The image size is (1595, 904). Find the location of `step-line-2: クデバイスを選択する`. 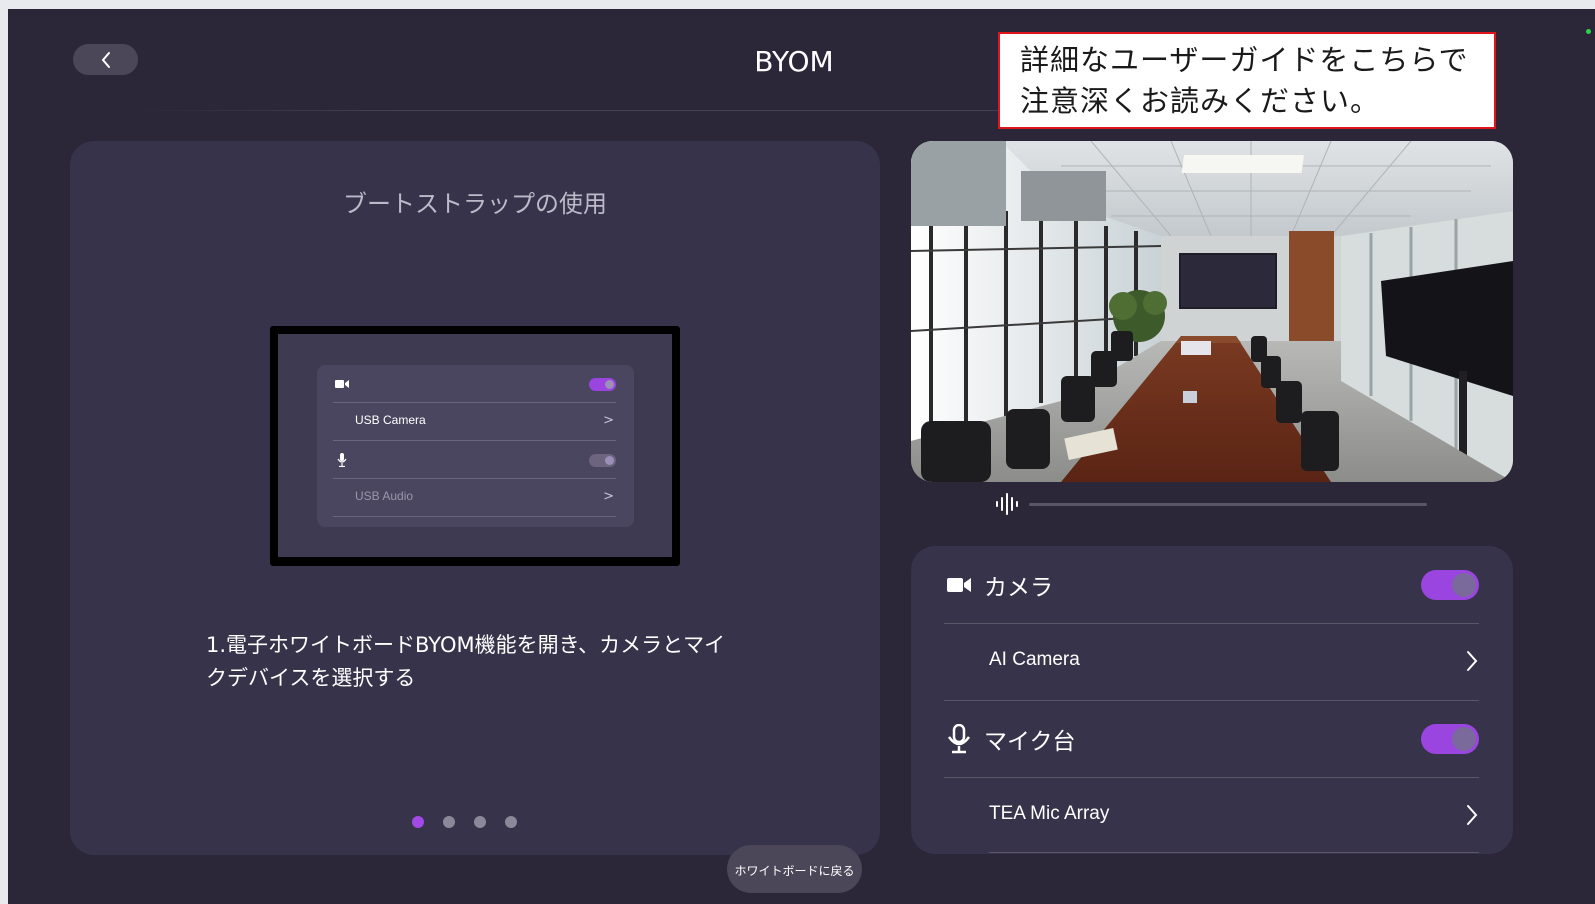

step-line-2: クデバイスを選択する is located at coordinates (311, 678).